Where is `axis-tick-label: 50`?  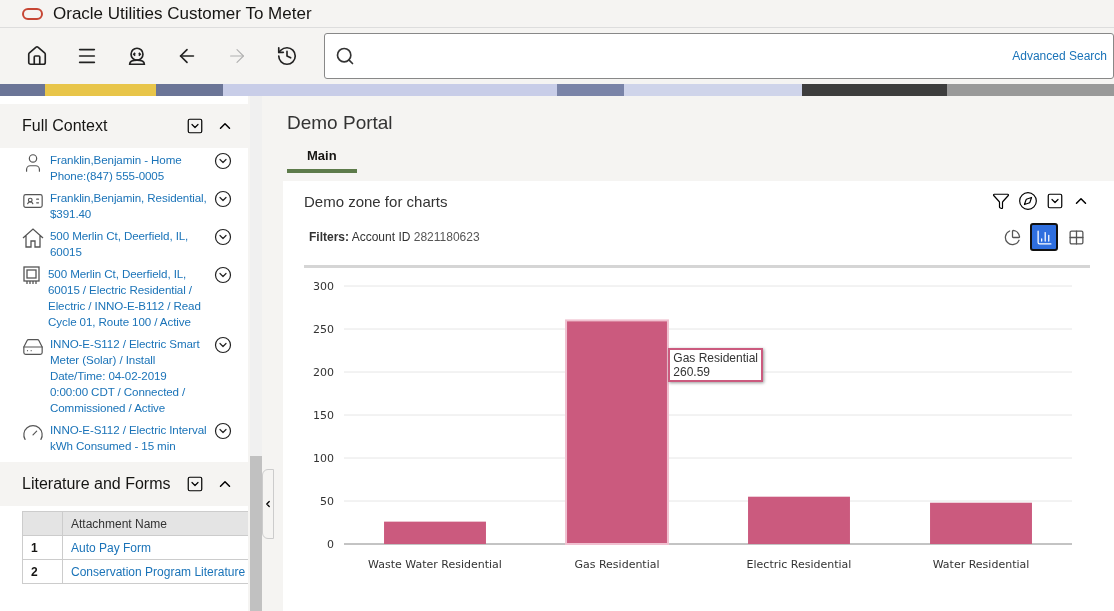
axis-tick-label: 50 is located at coordinates (327, 501).